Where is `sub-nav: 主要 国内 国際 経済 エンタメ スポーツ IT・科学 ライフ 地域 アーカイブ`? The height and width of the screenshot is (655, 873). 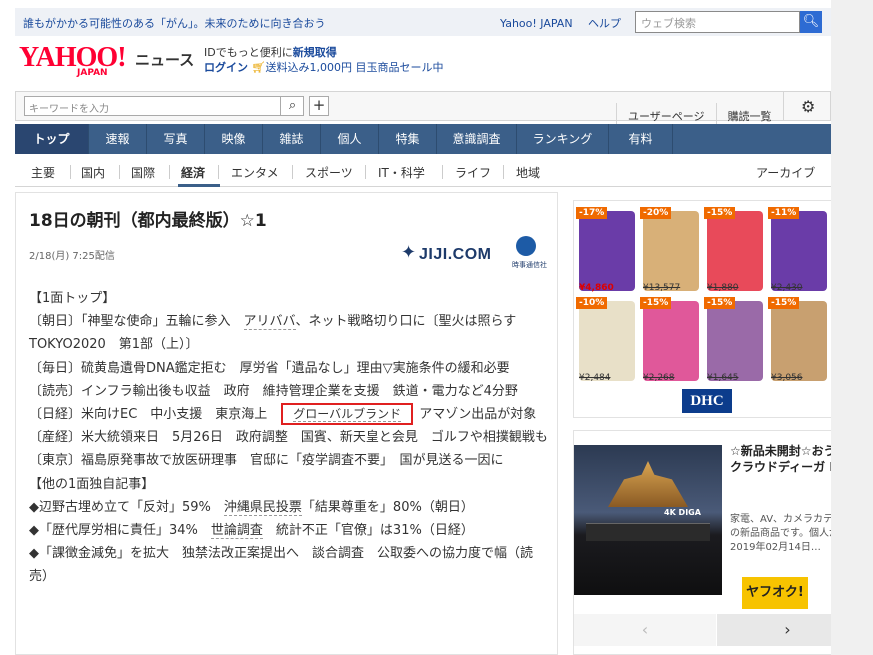 sub-nav: 主要 国内 国際 経済 エンタメ スポーツ IT・科学 ライフ 地域 アーカイブ is located at coordinates (423, 172).